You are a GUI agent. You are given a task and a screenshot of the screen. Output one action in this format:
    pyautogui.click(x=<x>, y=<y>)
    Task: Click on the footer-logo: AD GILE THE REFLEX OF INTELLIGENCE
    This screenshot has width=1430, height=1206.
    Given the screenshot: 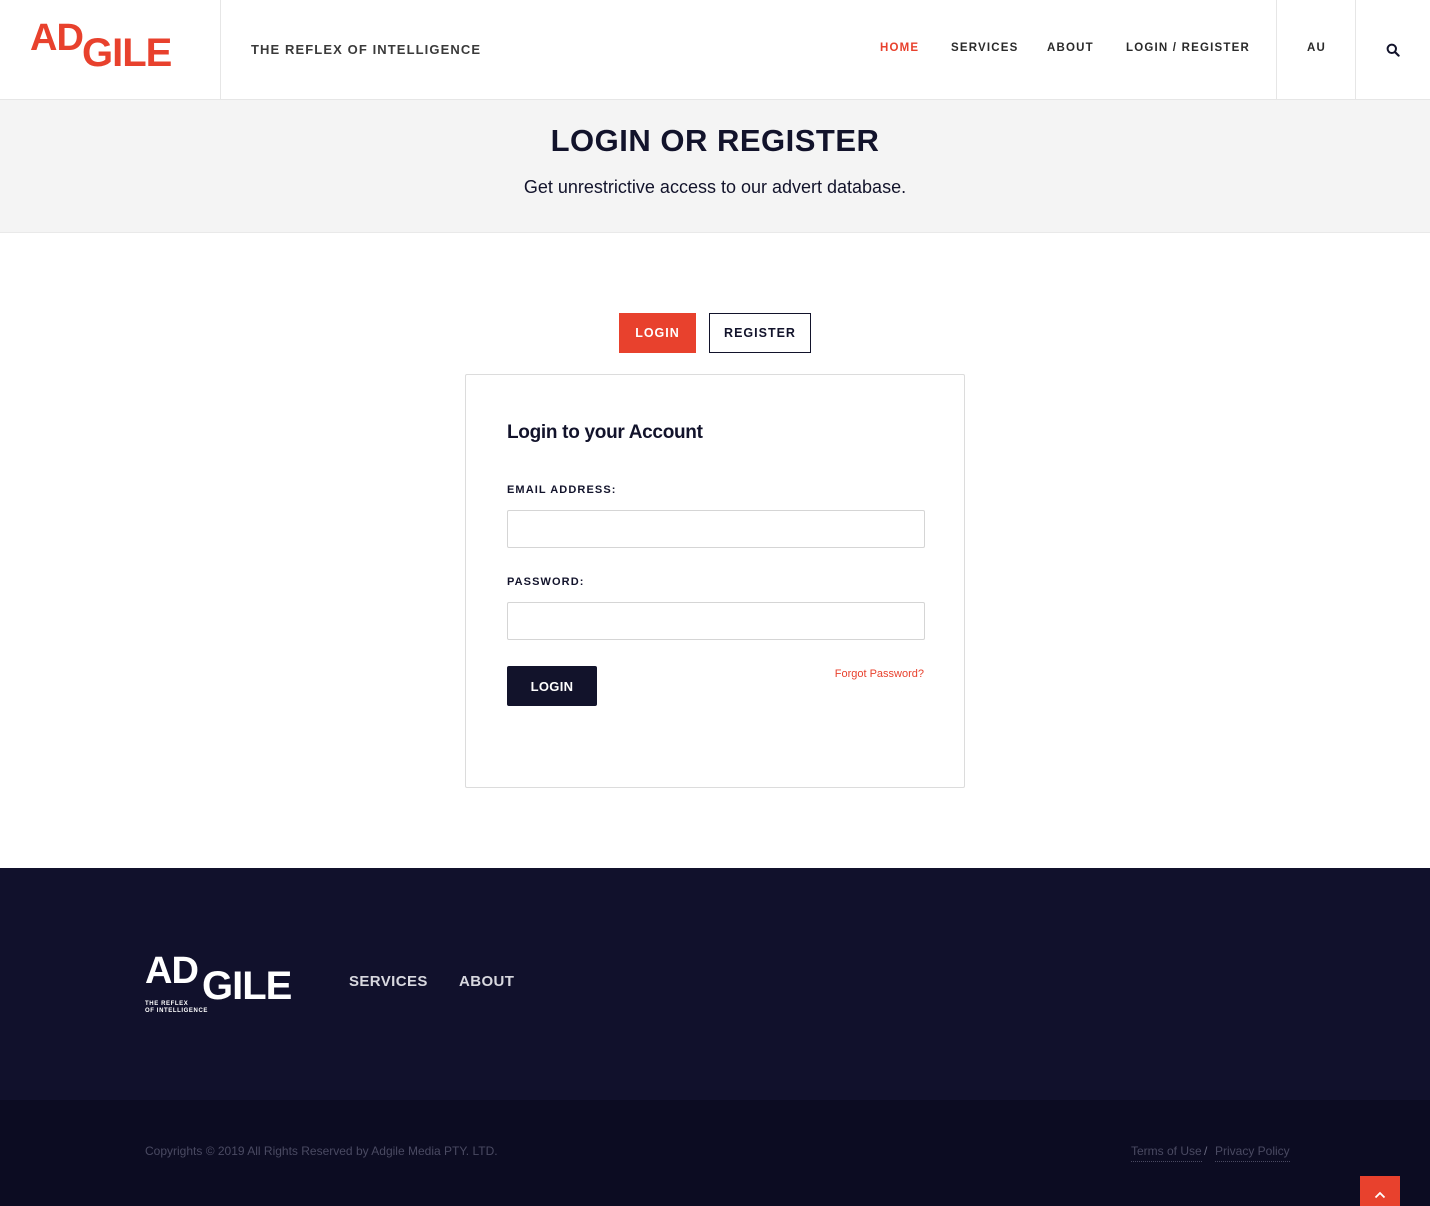 What is the action you would take?
    pyautogui.click(x=225, y=984)
    